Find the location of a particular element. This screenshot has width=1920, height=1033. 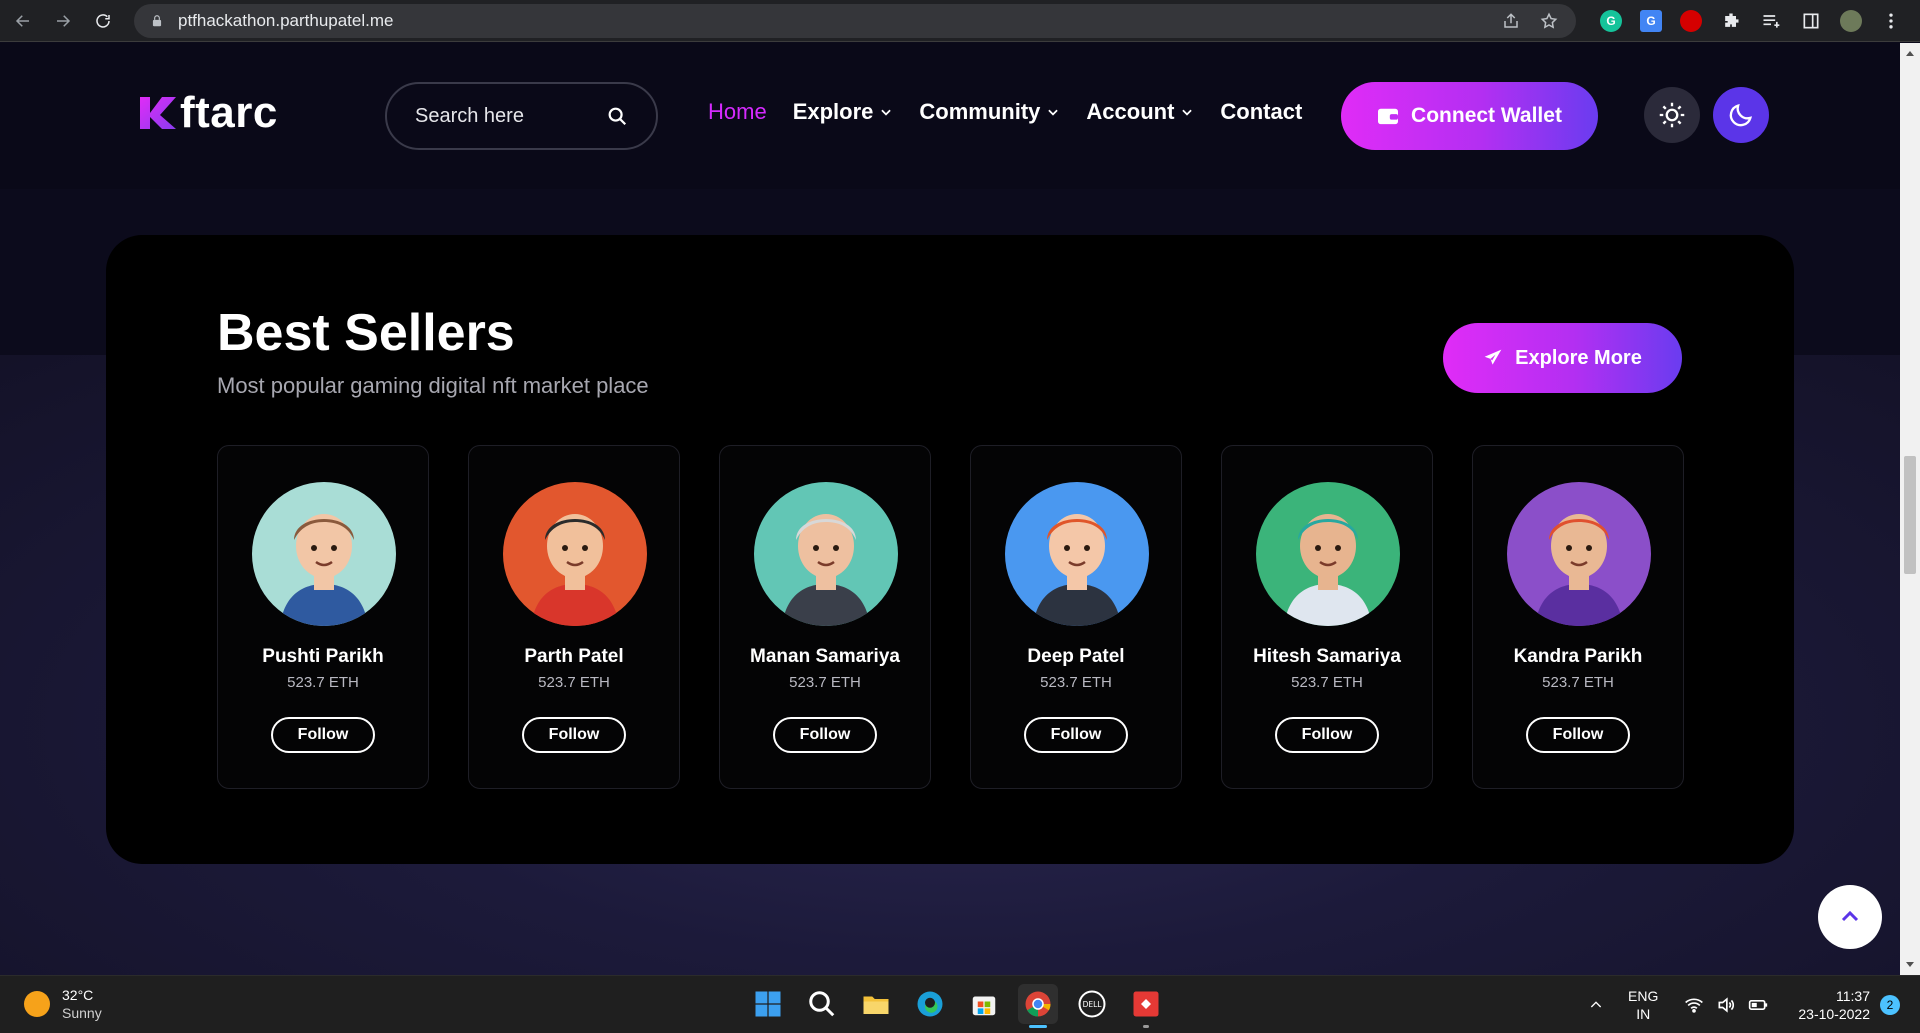

moon-icon is located at coordinates (1741, 115).